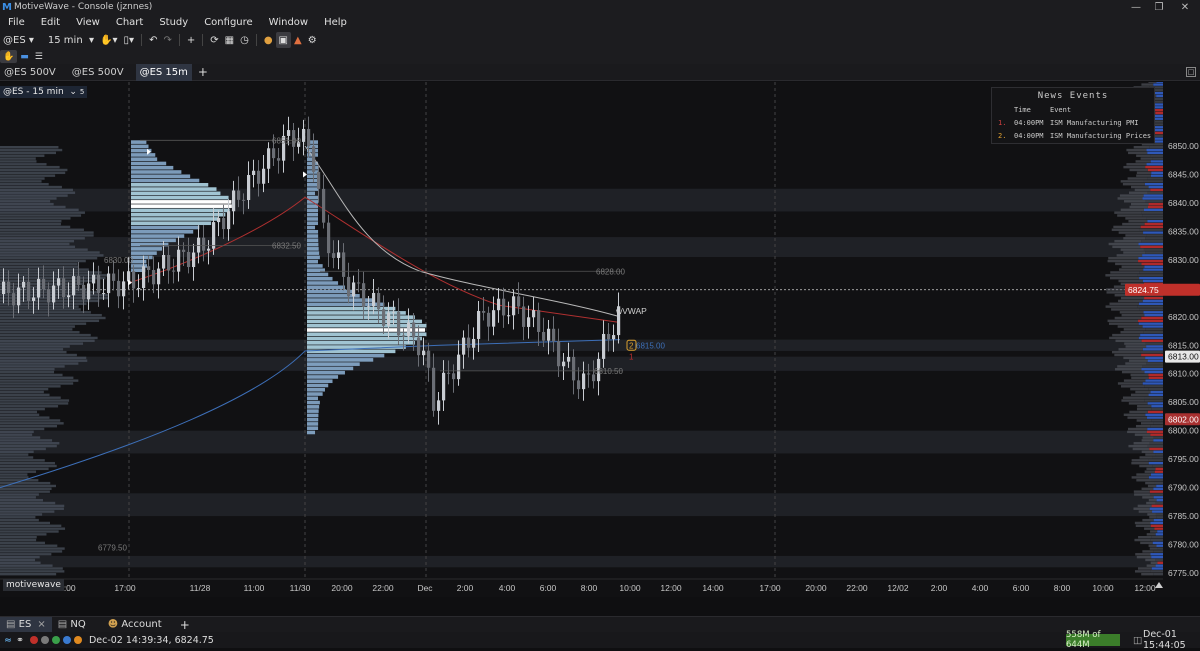 The width and height of the screenshot is (1200, 651). I want to click on memory-indicator: 558M of 644M, so click(1093, 640).